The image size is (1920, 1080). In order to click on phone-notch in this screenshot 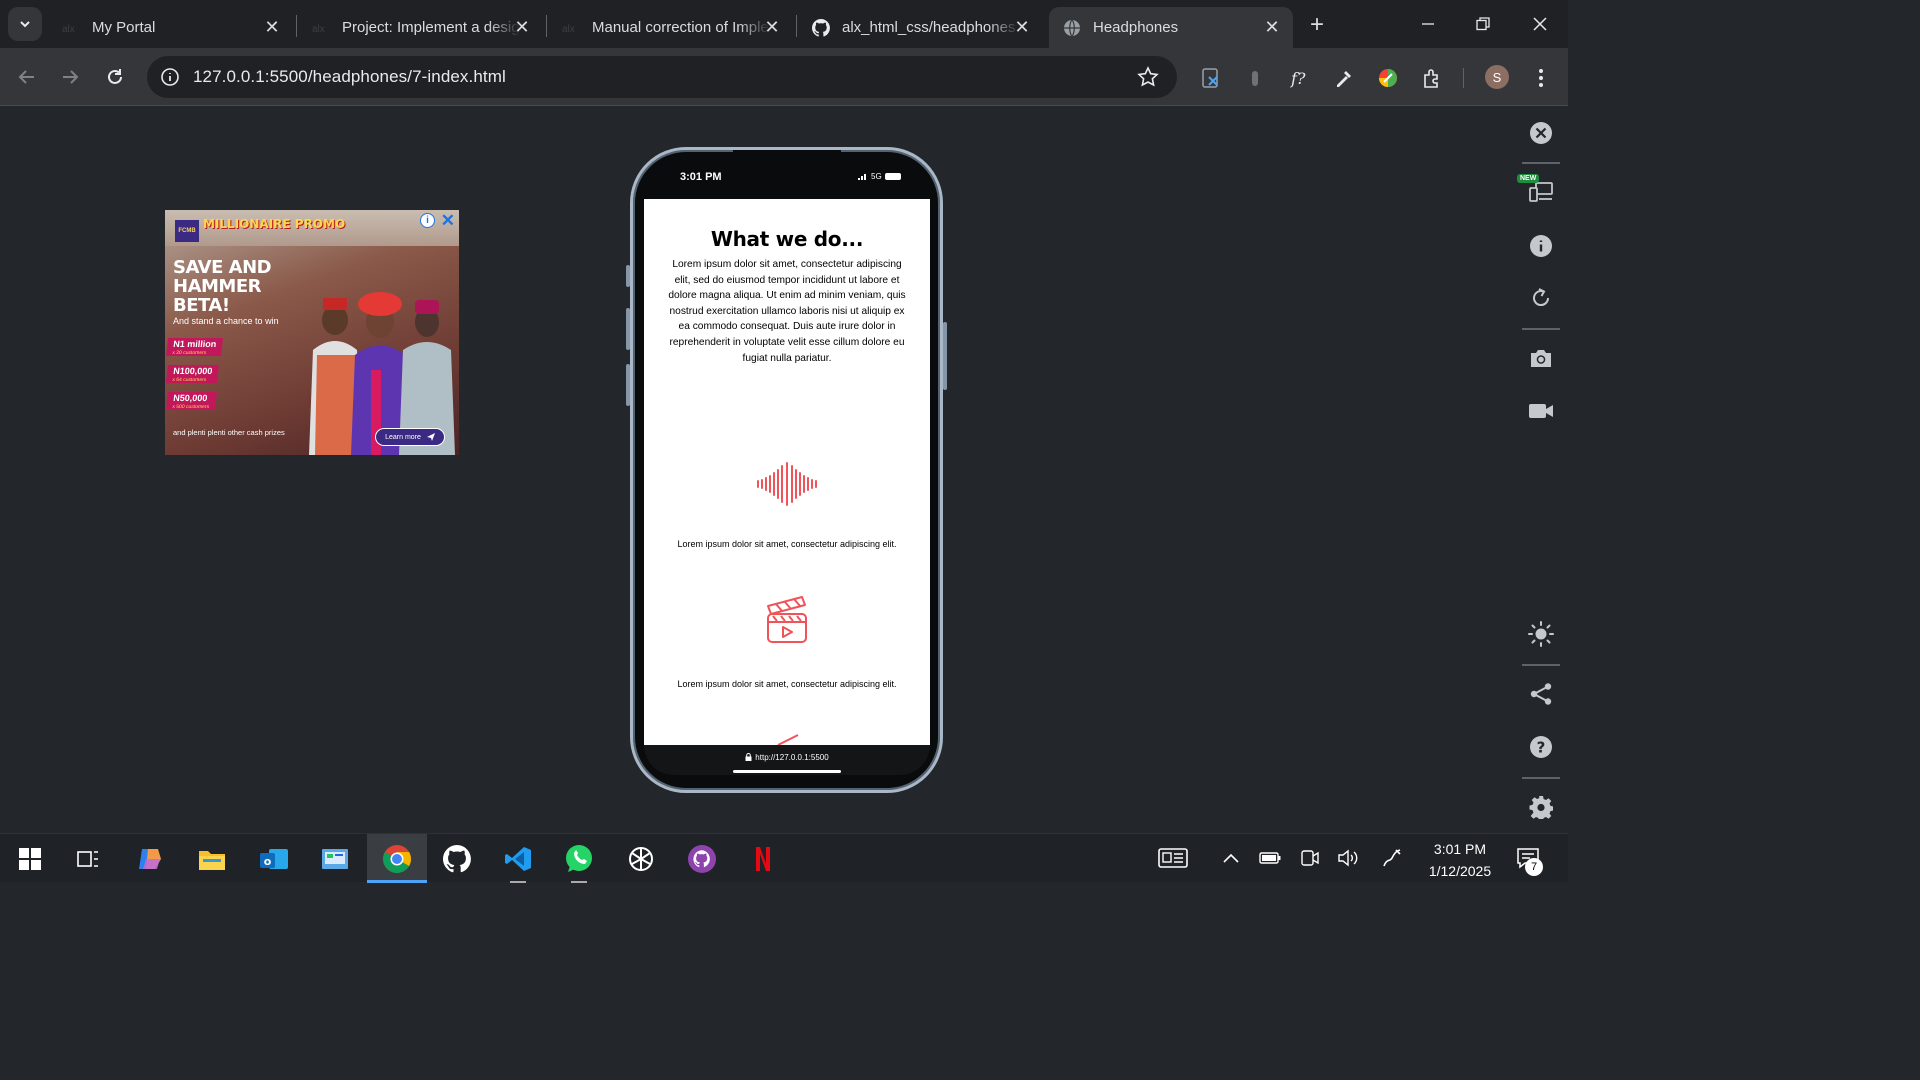, I will do `click(787, 166)`.